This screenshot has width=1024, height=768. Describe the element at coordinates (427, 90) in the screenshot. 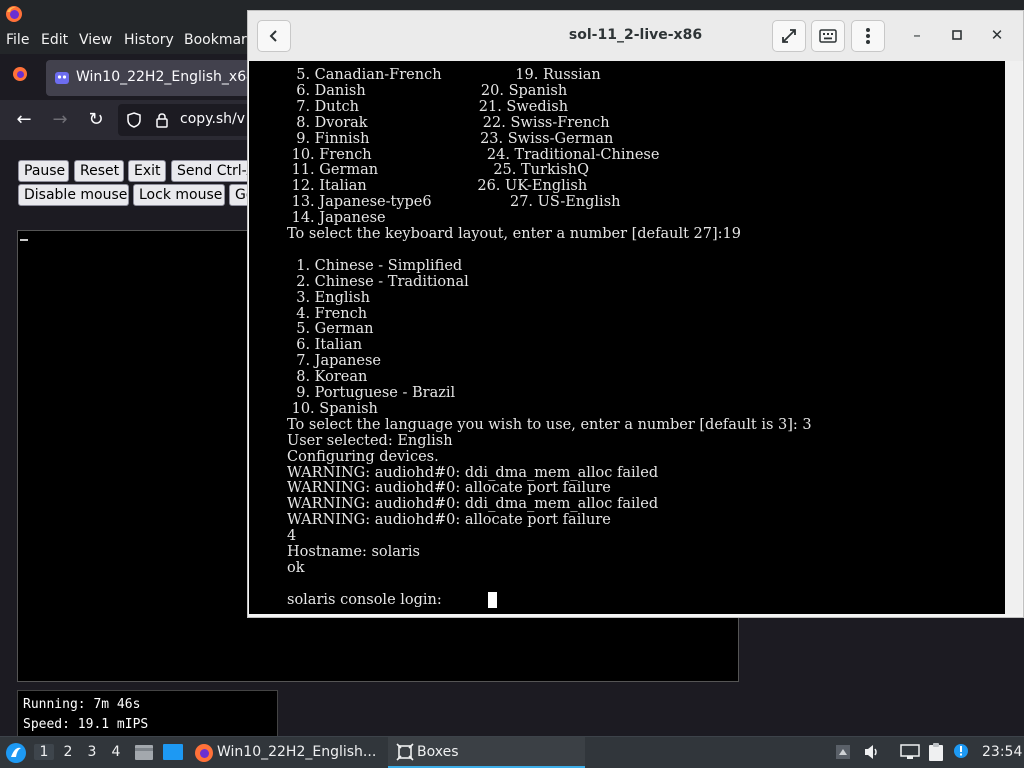

I see `console-line: 6. Danish 20. Spanish` at that location.